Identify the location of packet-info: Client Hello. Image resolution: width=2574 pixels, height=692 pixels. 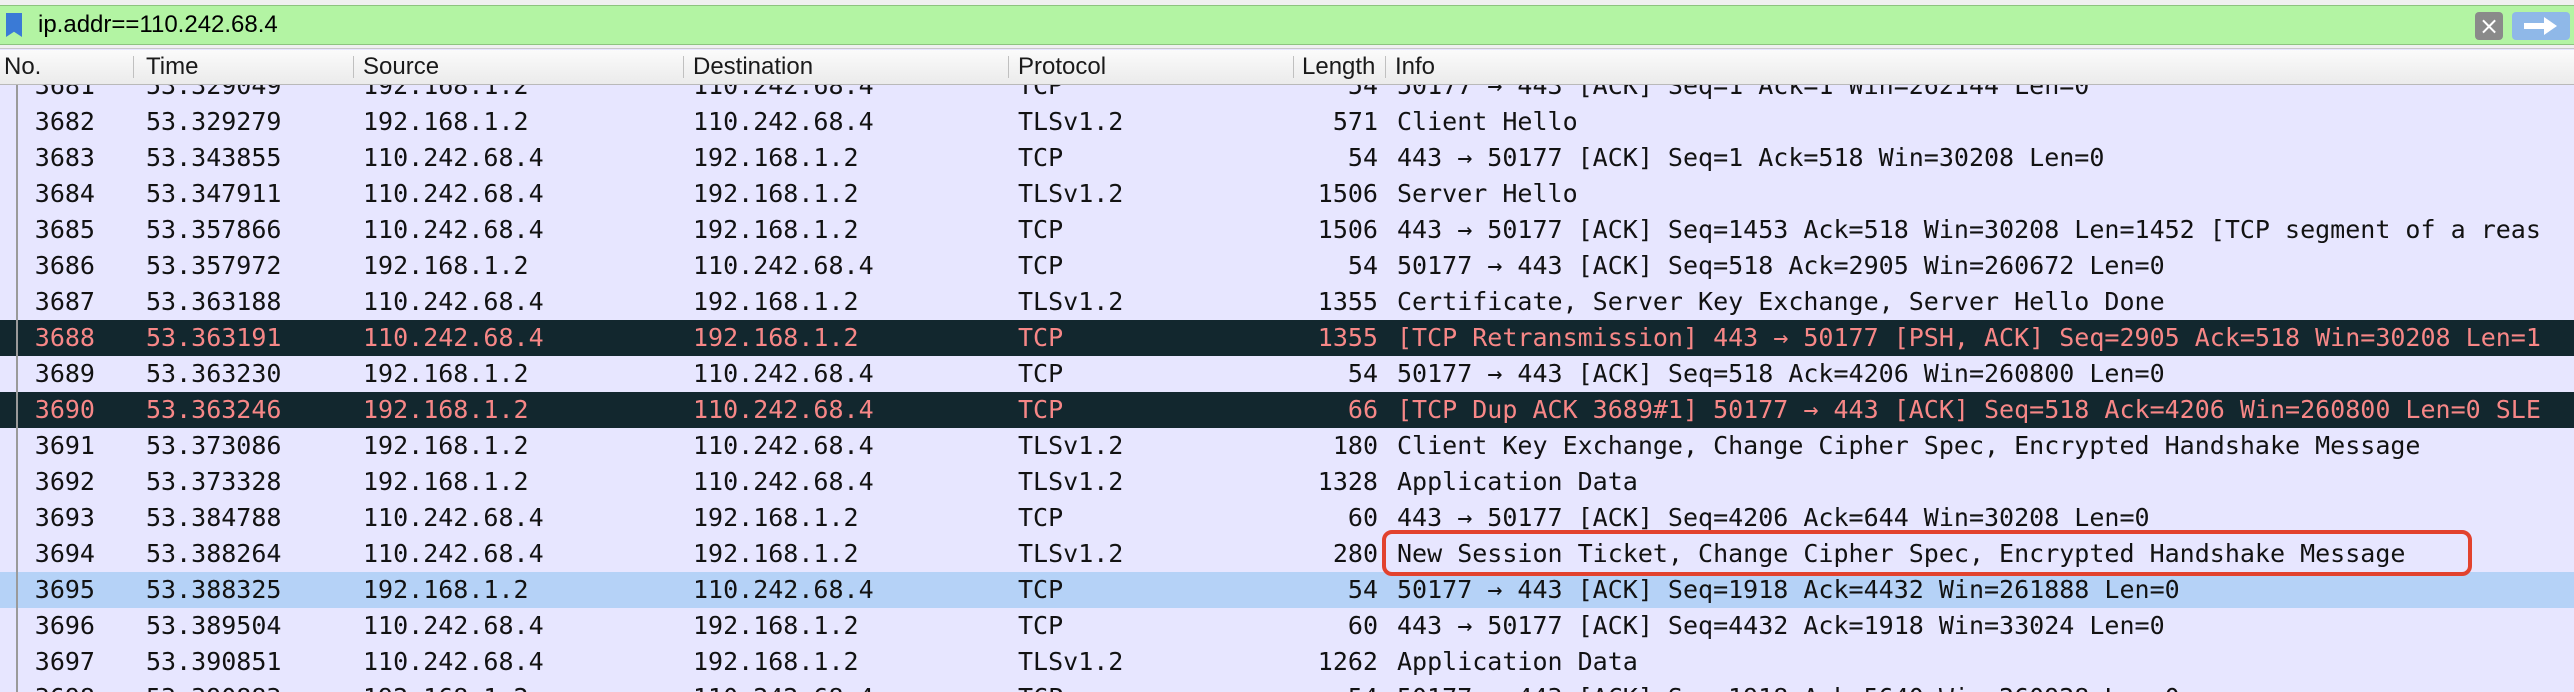
(1487, 121).